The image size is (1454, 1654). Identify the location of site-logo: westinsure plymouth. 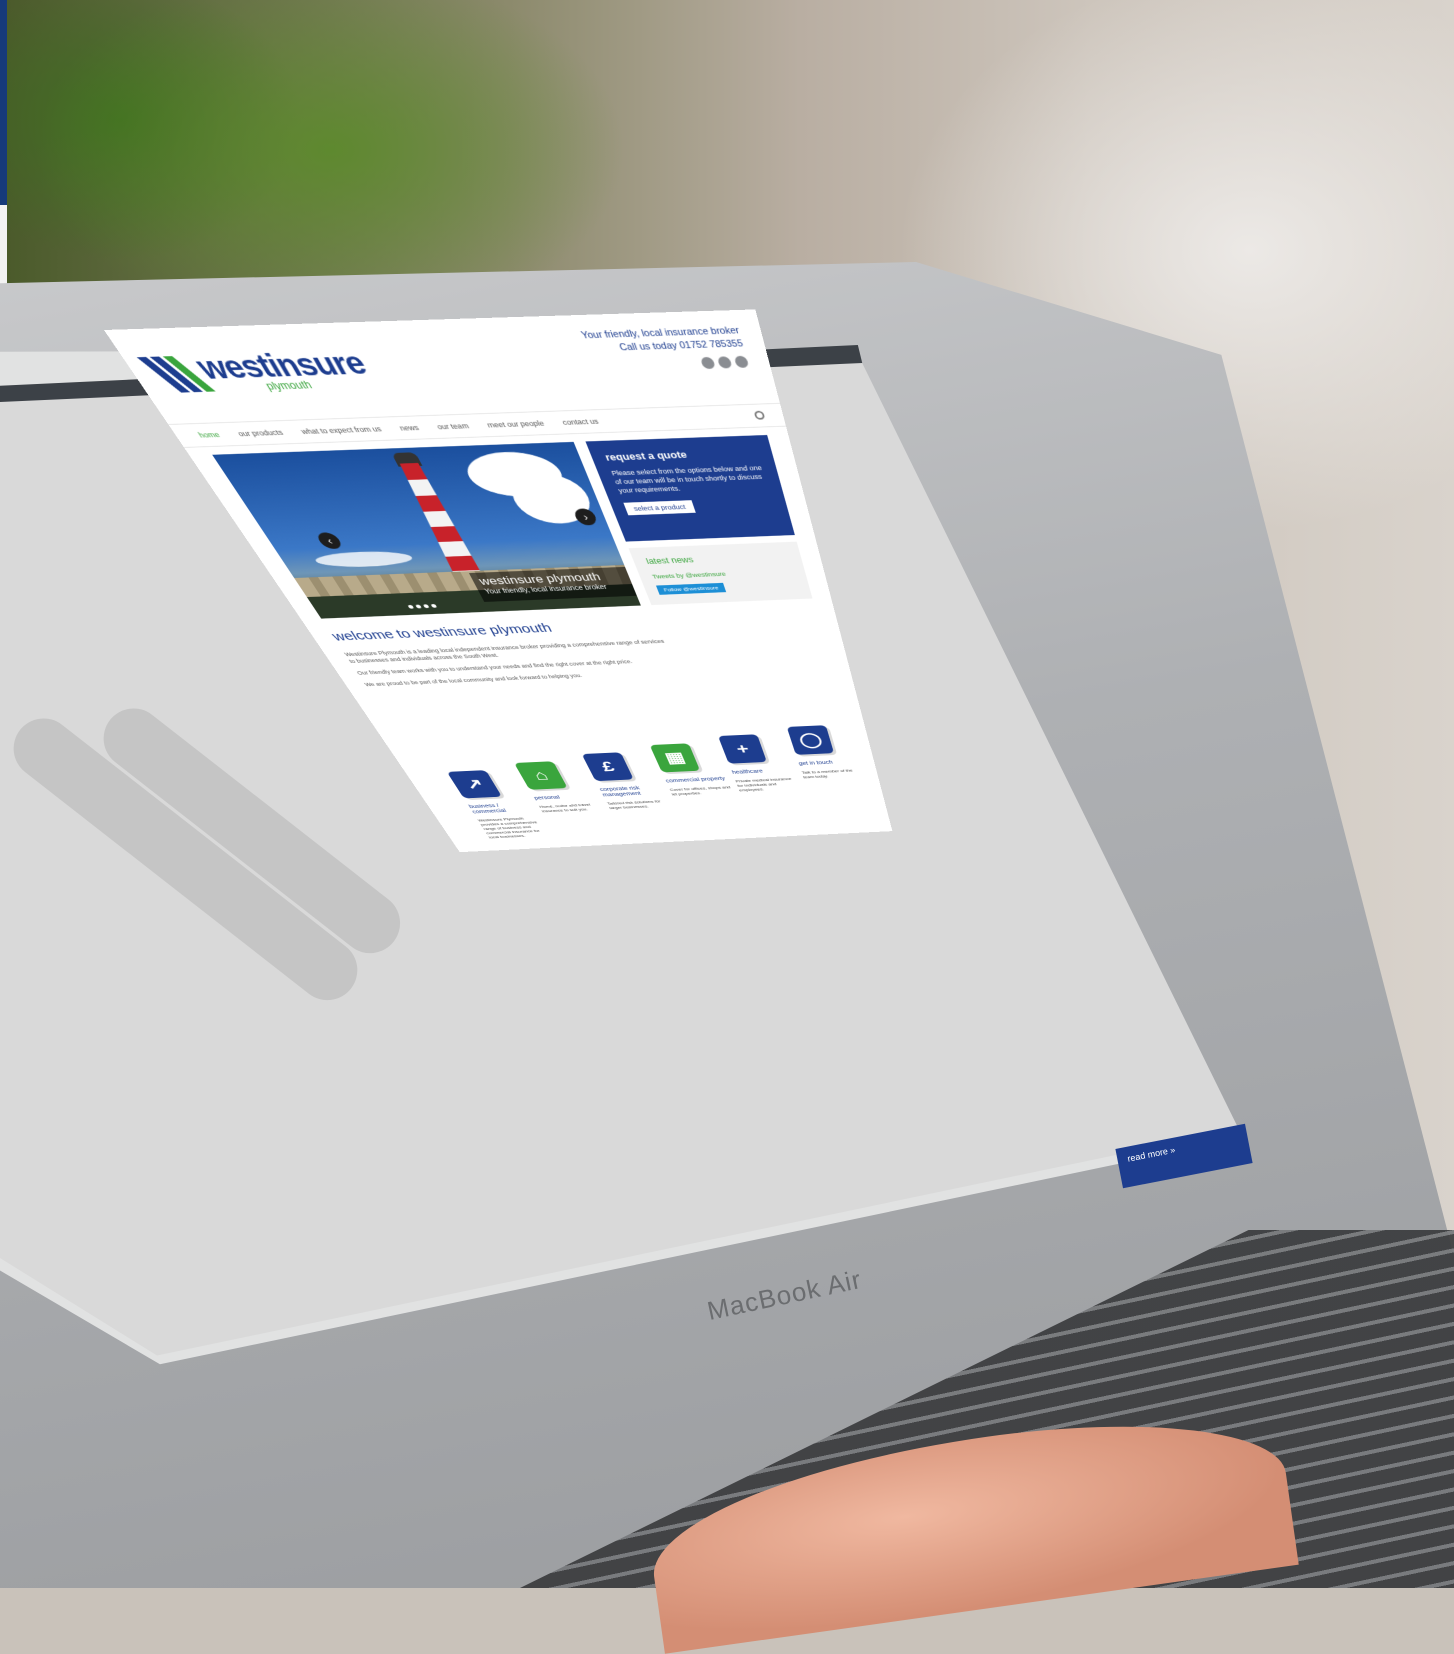
(256, 370).